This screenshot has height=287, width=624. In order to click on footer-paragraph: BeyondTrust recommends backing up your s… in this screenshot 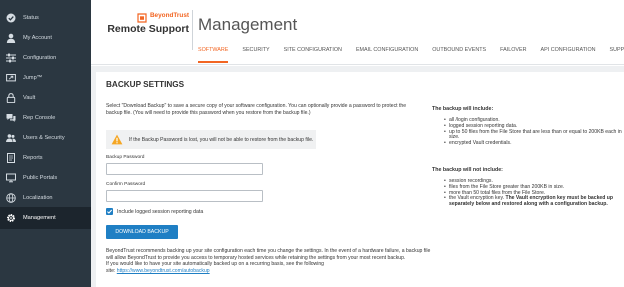, I will do `click(268, 254)`.